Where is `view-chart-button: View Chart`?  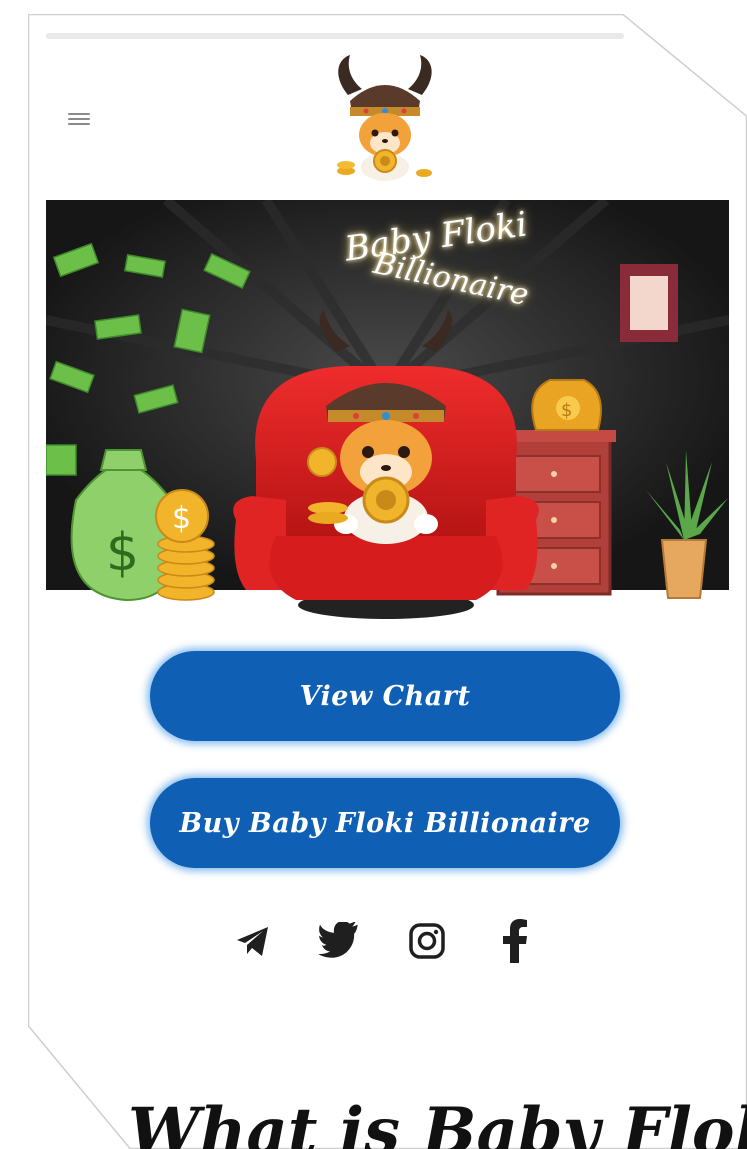
view-chart-button: View Chart is located at coordinates (385, 696).